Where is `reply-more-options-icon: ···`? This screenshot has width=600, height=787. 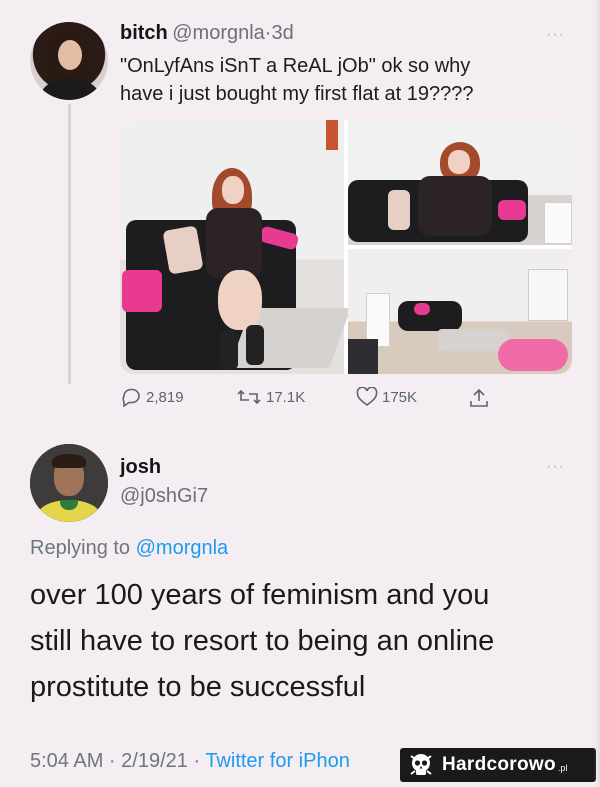
reply-more-options-icon: ··· is located at coordinates (555, 467).